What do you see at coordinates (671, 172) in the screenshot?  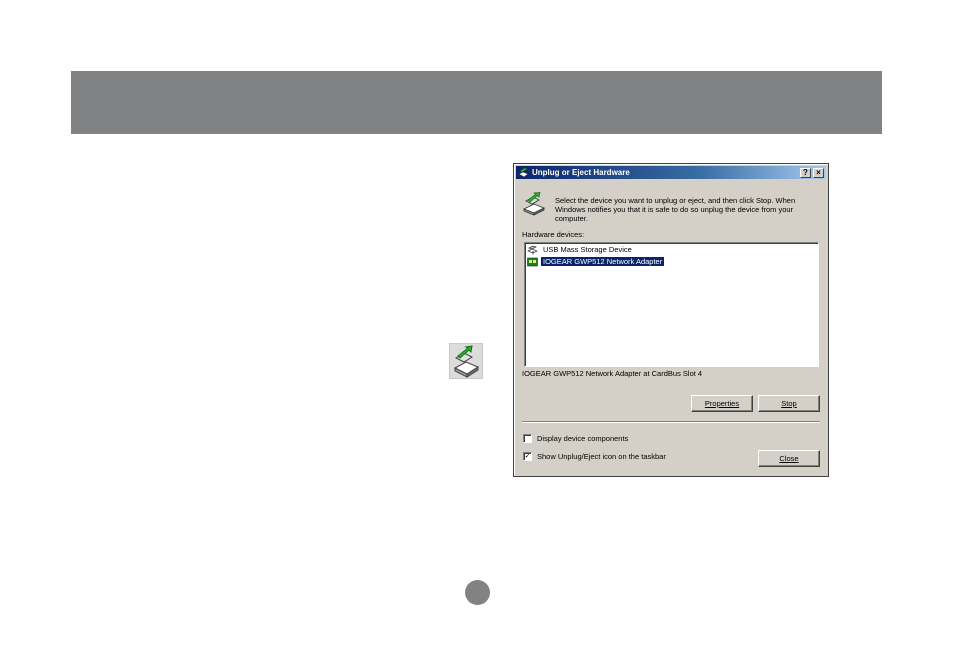 I see `dialog-titlebar: Unplug or Eject Hardware ? ×` at bounding box center [671, 172].